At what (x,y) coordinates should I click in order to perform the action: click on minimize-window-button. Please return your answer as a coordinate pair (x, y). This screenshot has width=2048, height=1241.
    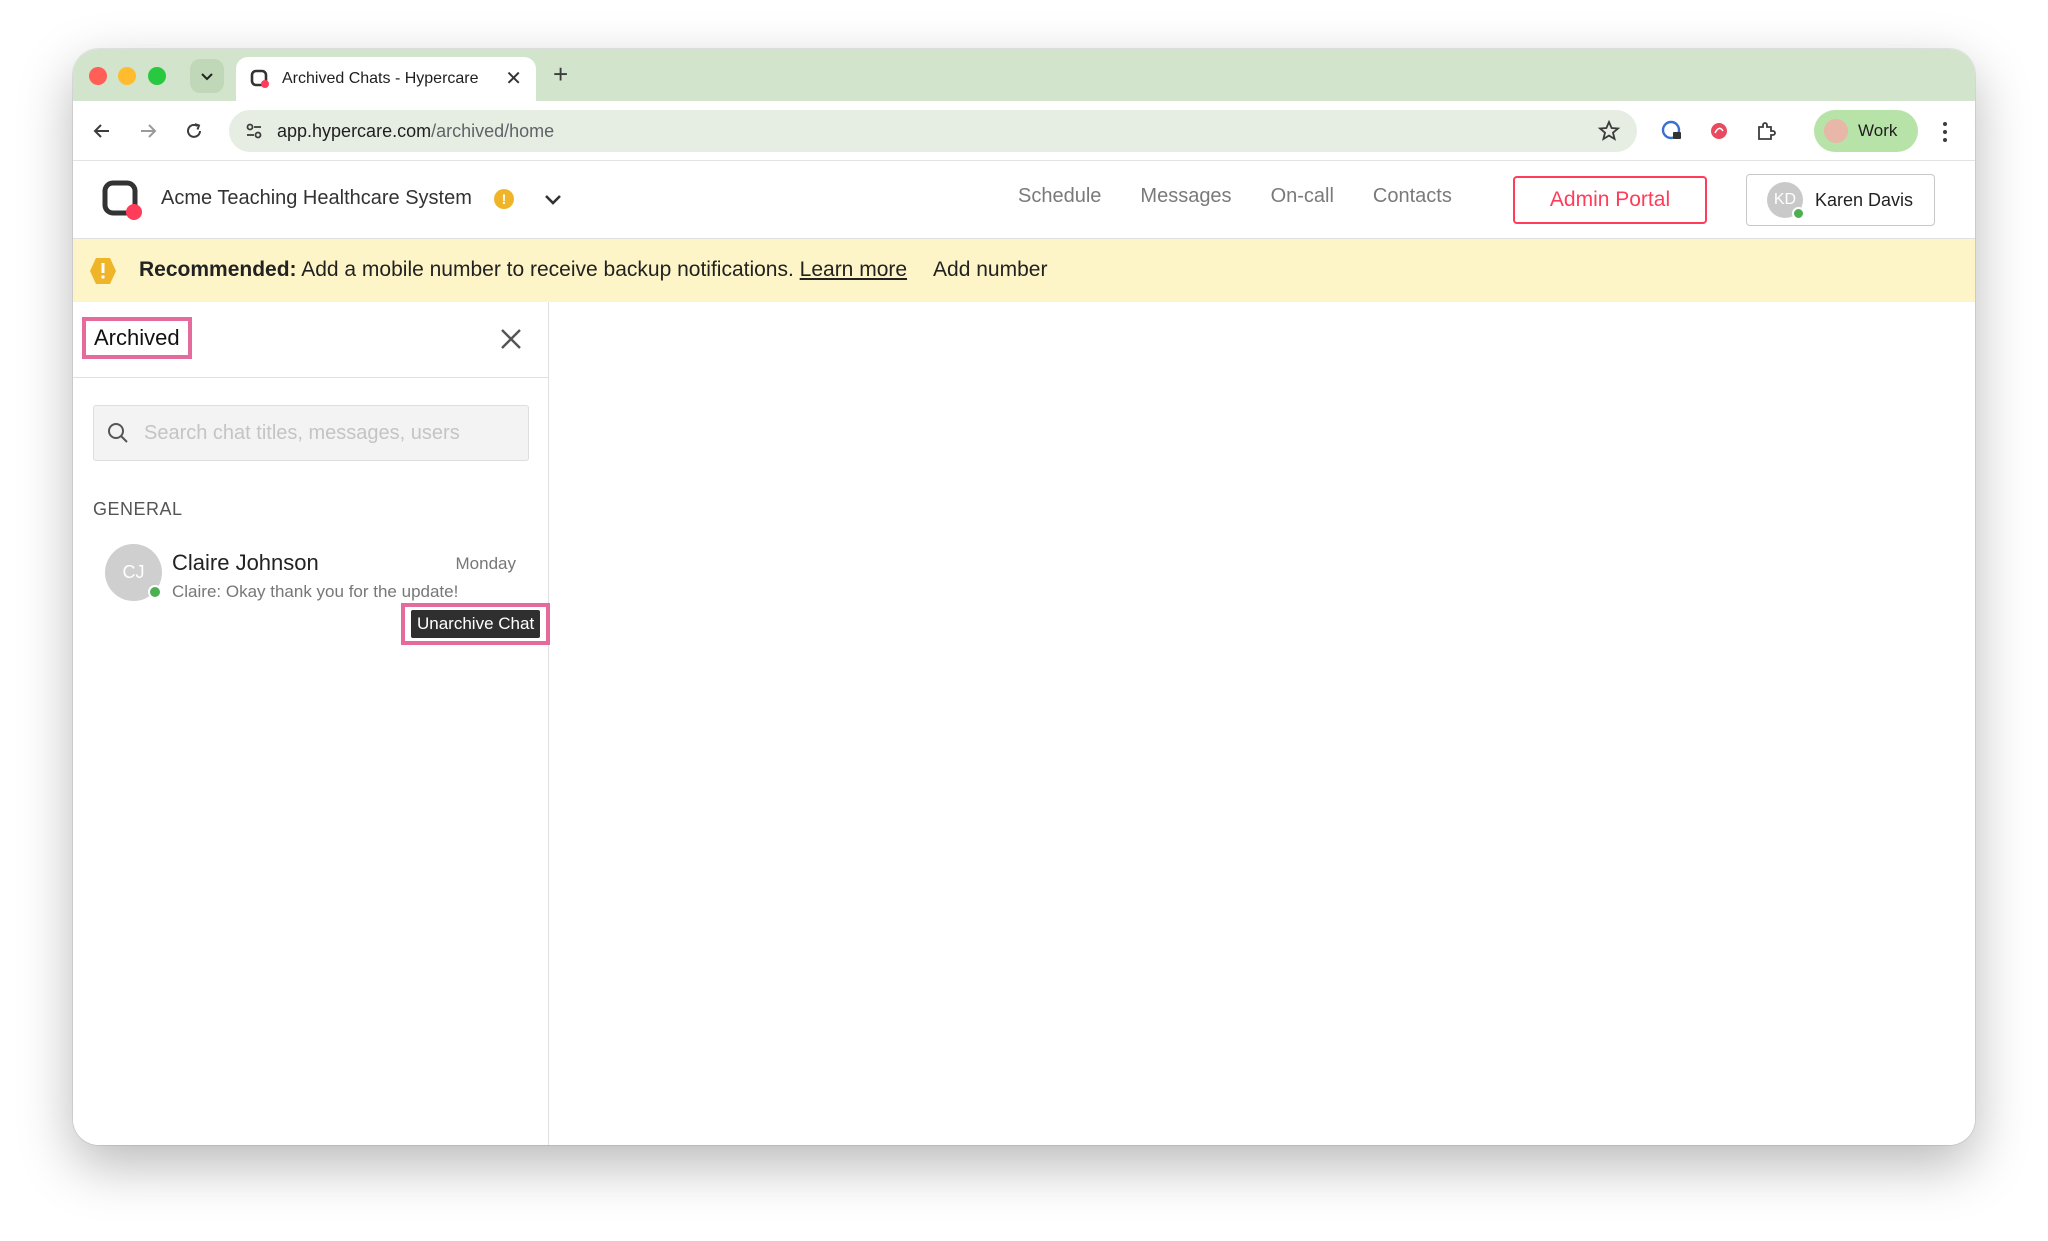
    Looking at the image, I should click on (127, 76).